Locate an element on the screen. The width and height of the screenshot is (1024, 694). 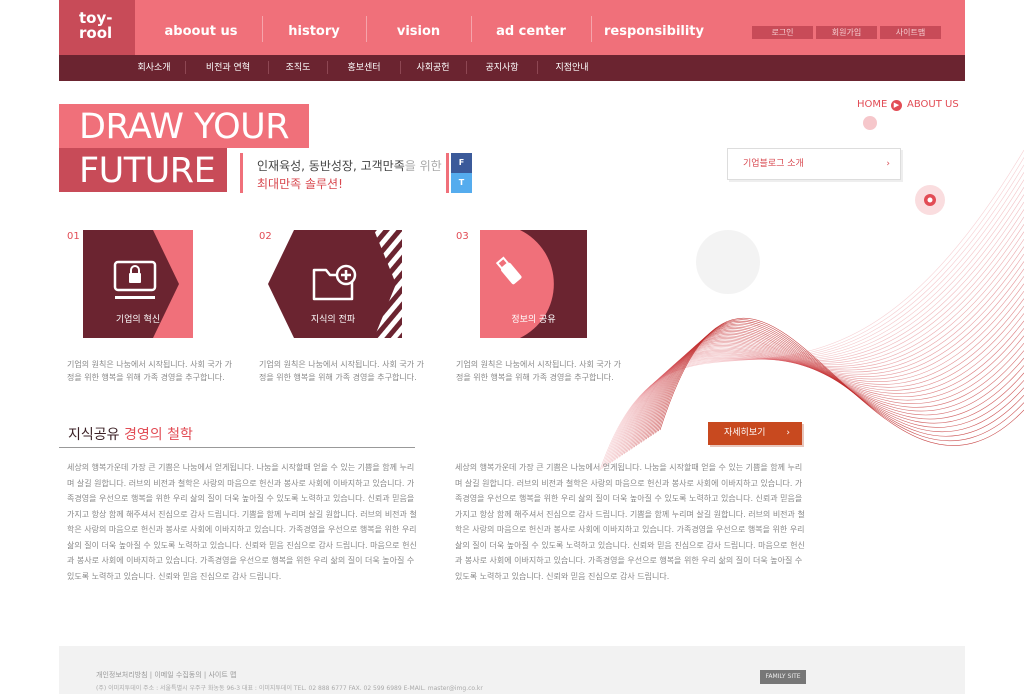
section-title-main: 지식공유 is located at coordinates (94, 435).